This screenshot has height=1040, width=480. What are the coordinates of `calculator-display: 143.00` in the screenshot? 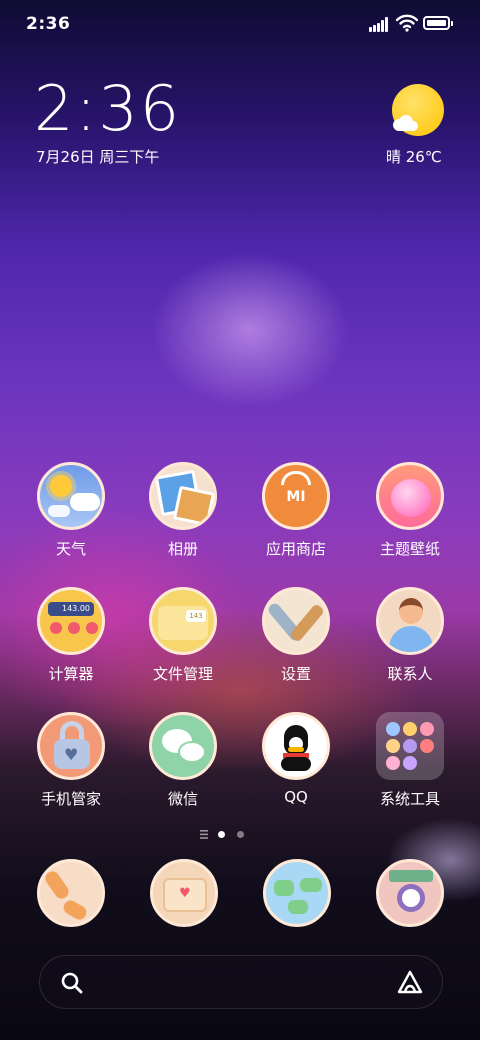 It's located at (71, 609).